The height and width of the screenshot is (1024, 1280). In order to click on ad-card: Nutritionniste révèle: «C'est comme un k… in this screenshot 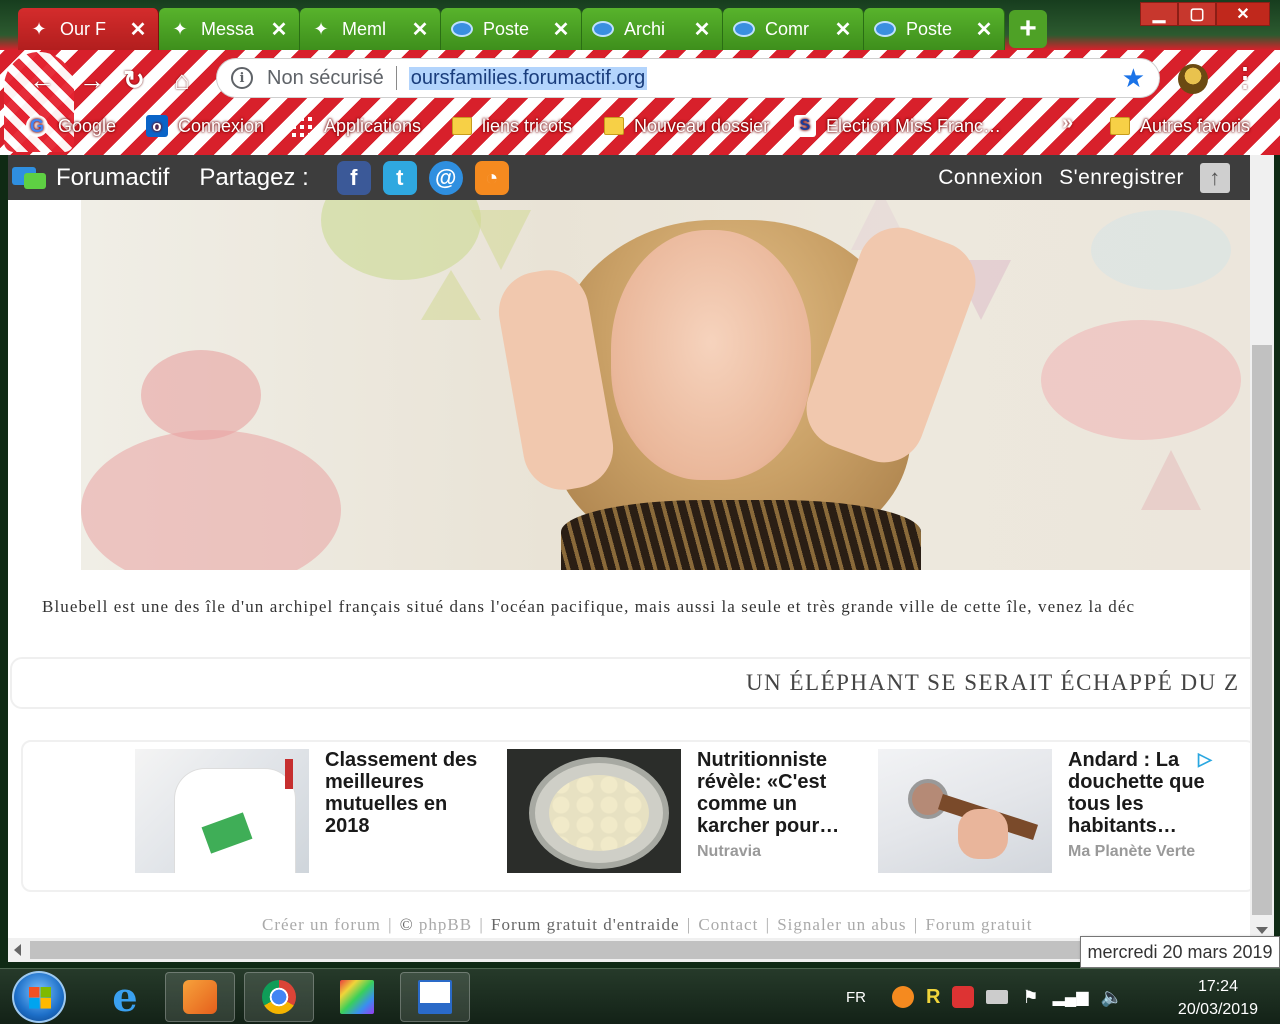, I will do `click(687, 812)`.